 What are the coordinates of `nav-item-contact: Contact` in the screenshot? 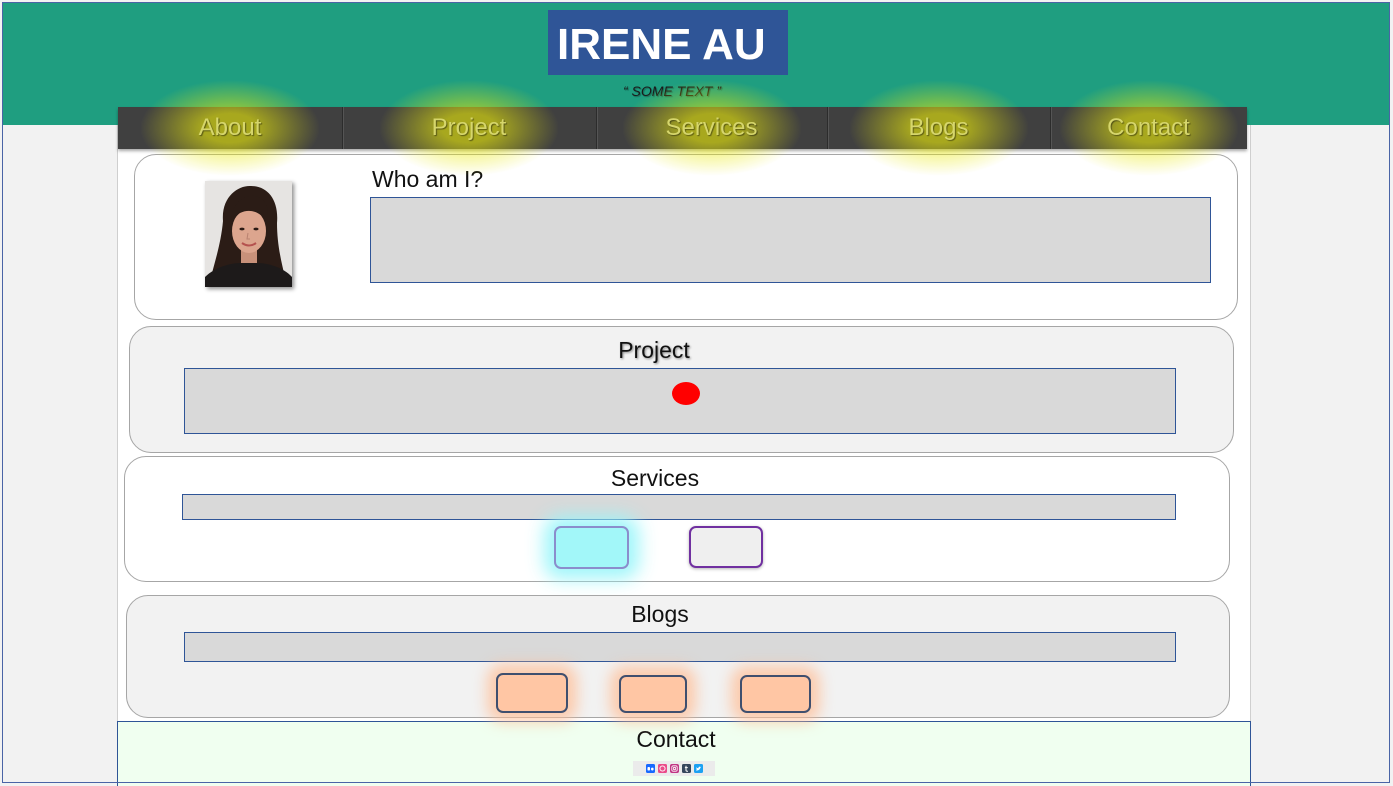 It's located at (1148, 128).